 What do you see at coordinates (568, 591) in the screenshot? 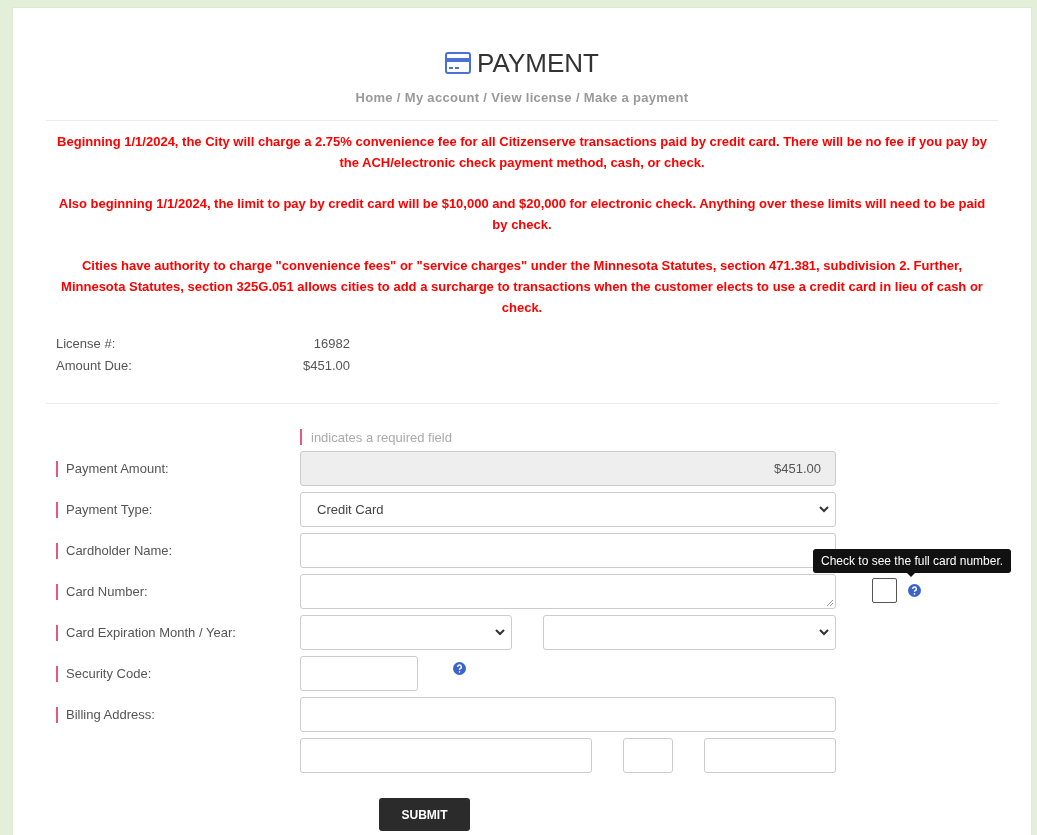
I see `card-number-field` at bounding box center [568, 591].